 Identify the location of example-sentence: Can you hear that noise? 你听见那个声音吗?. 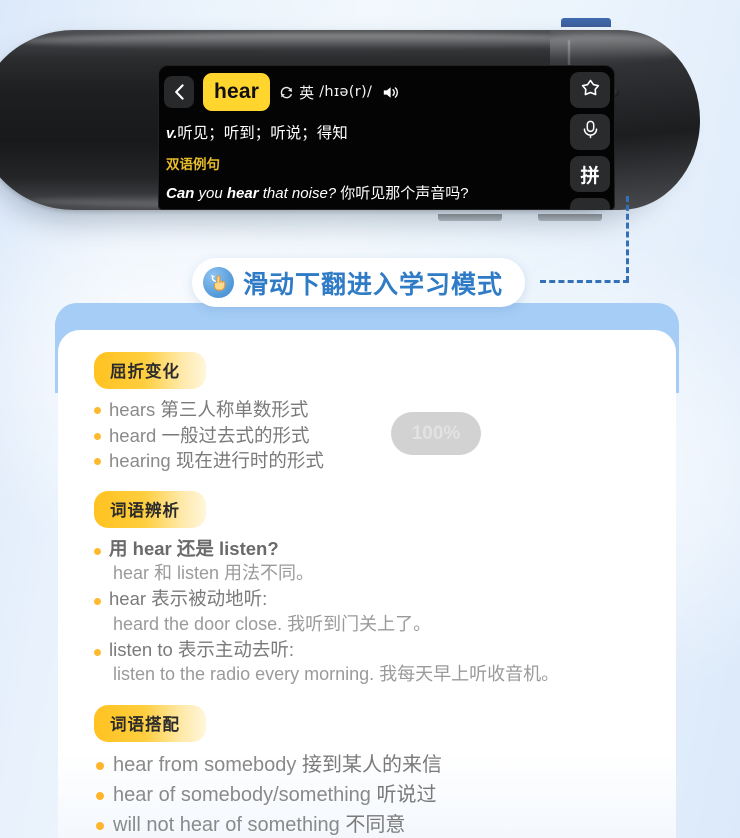
(386, 188).